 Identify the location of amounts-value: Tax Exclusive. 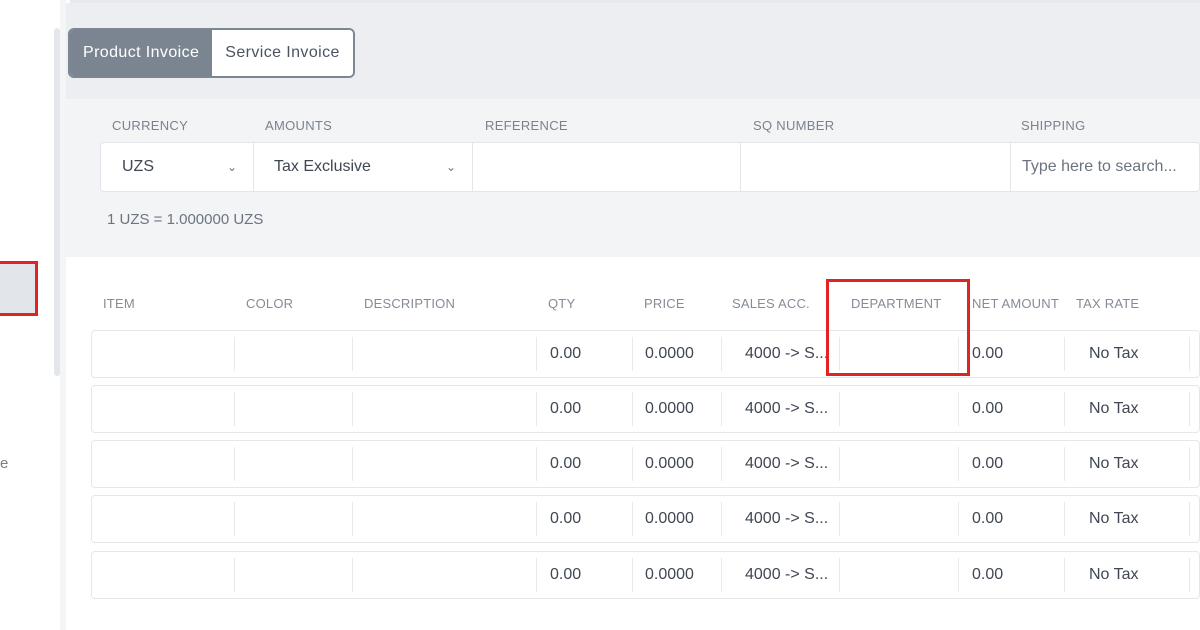
(322, 166).